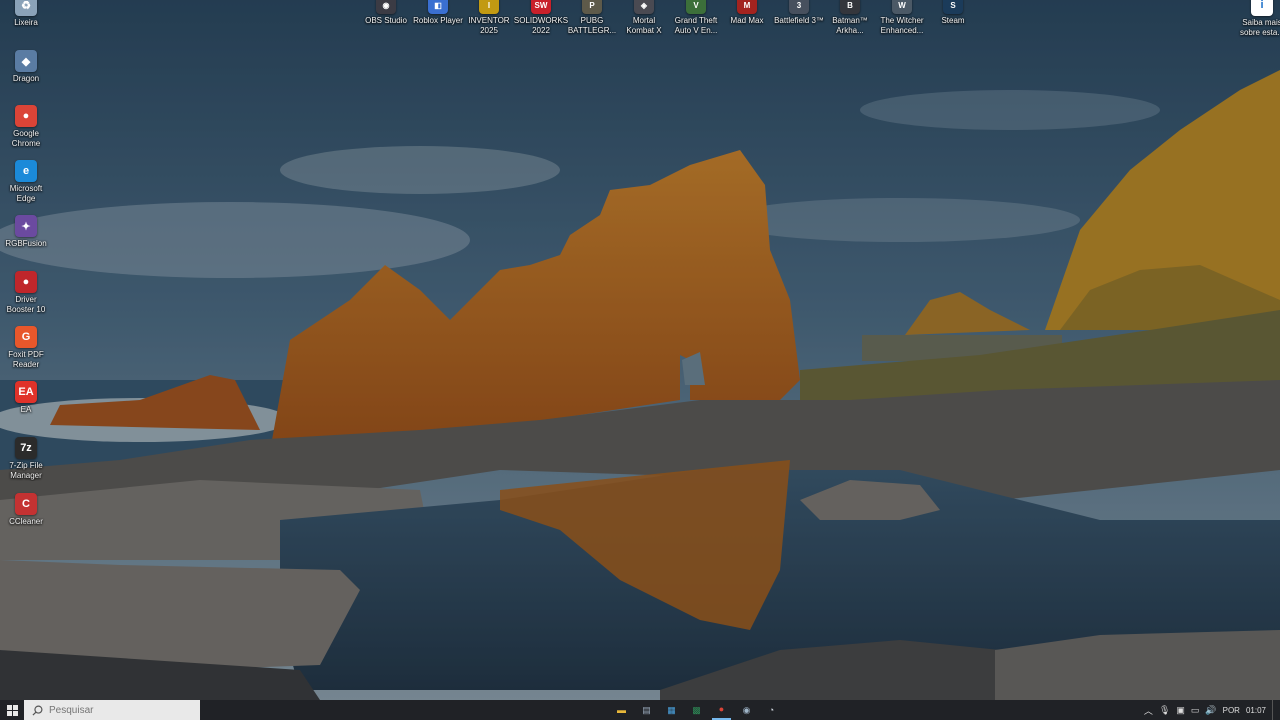 The height and width of the screenshot is (720, 1280). What do you see at coordinates (438, 7) in the screenshot?
I see `roblox-icon: ◧` at bounding box center [438, 7].